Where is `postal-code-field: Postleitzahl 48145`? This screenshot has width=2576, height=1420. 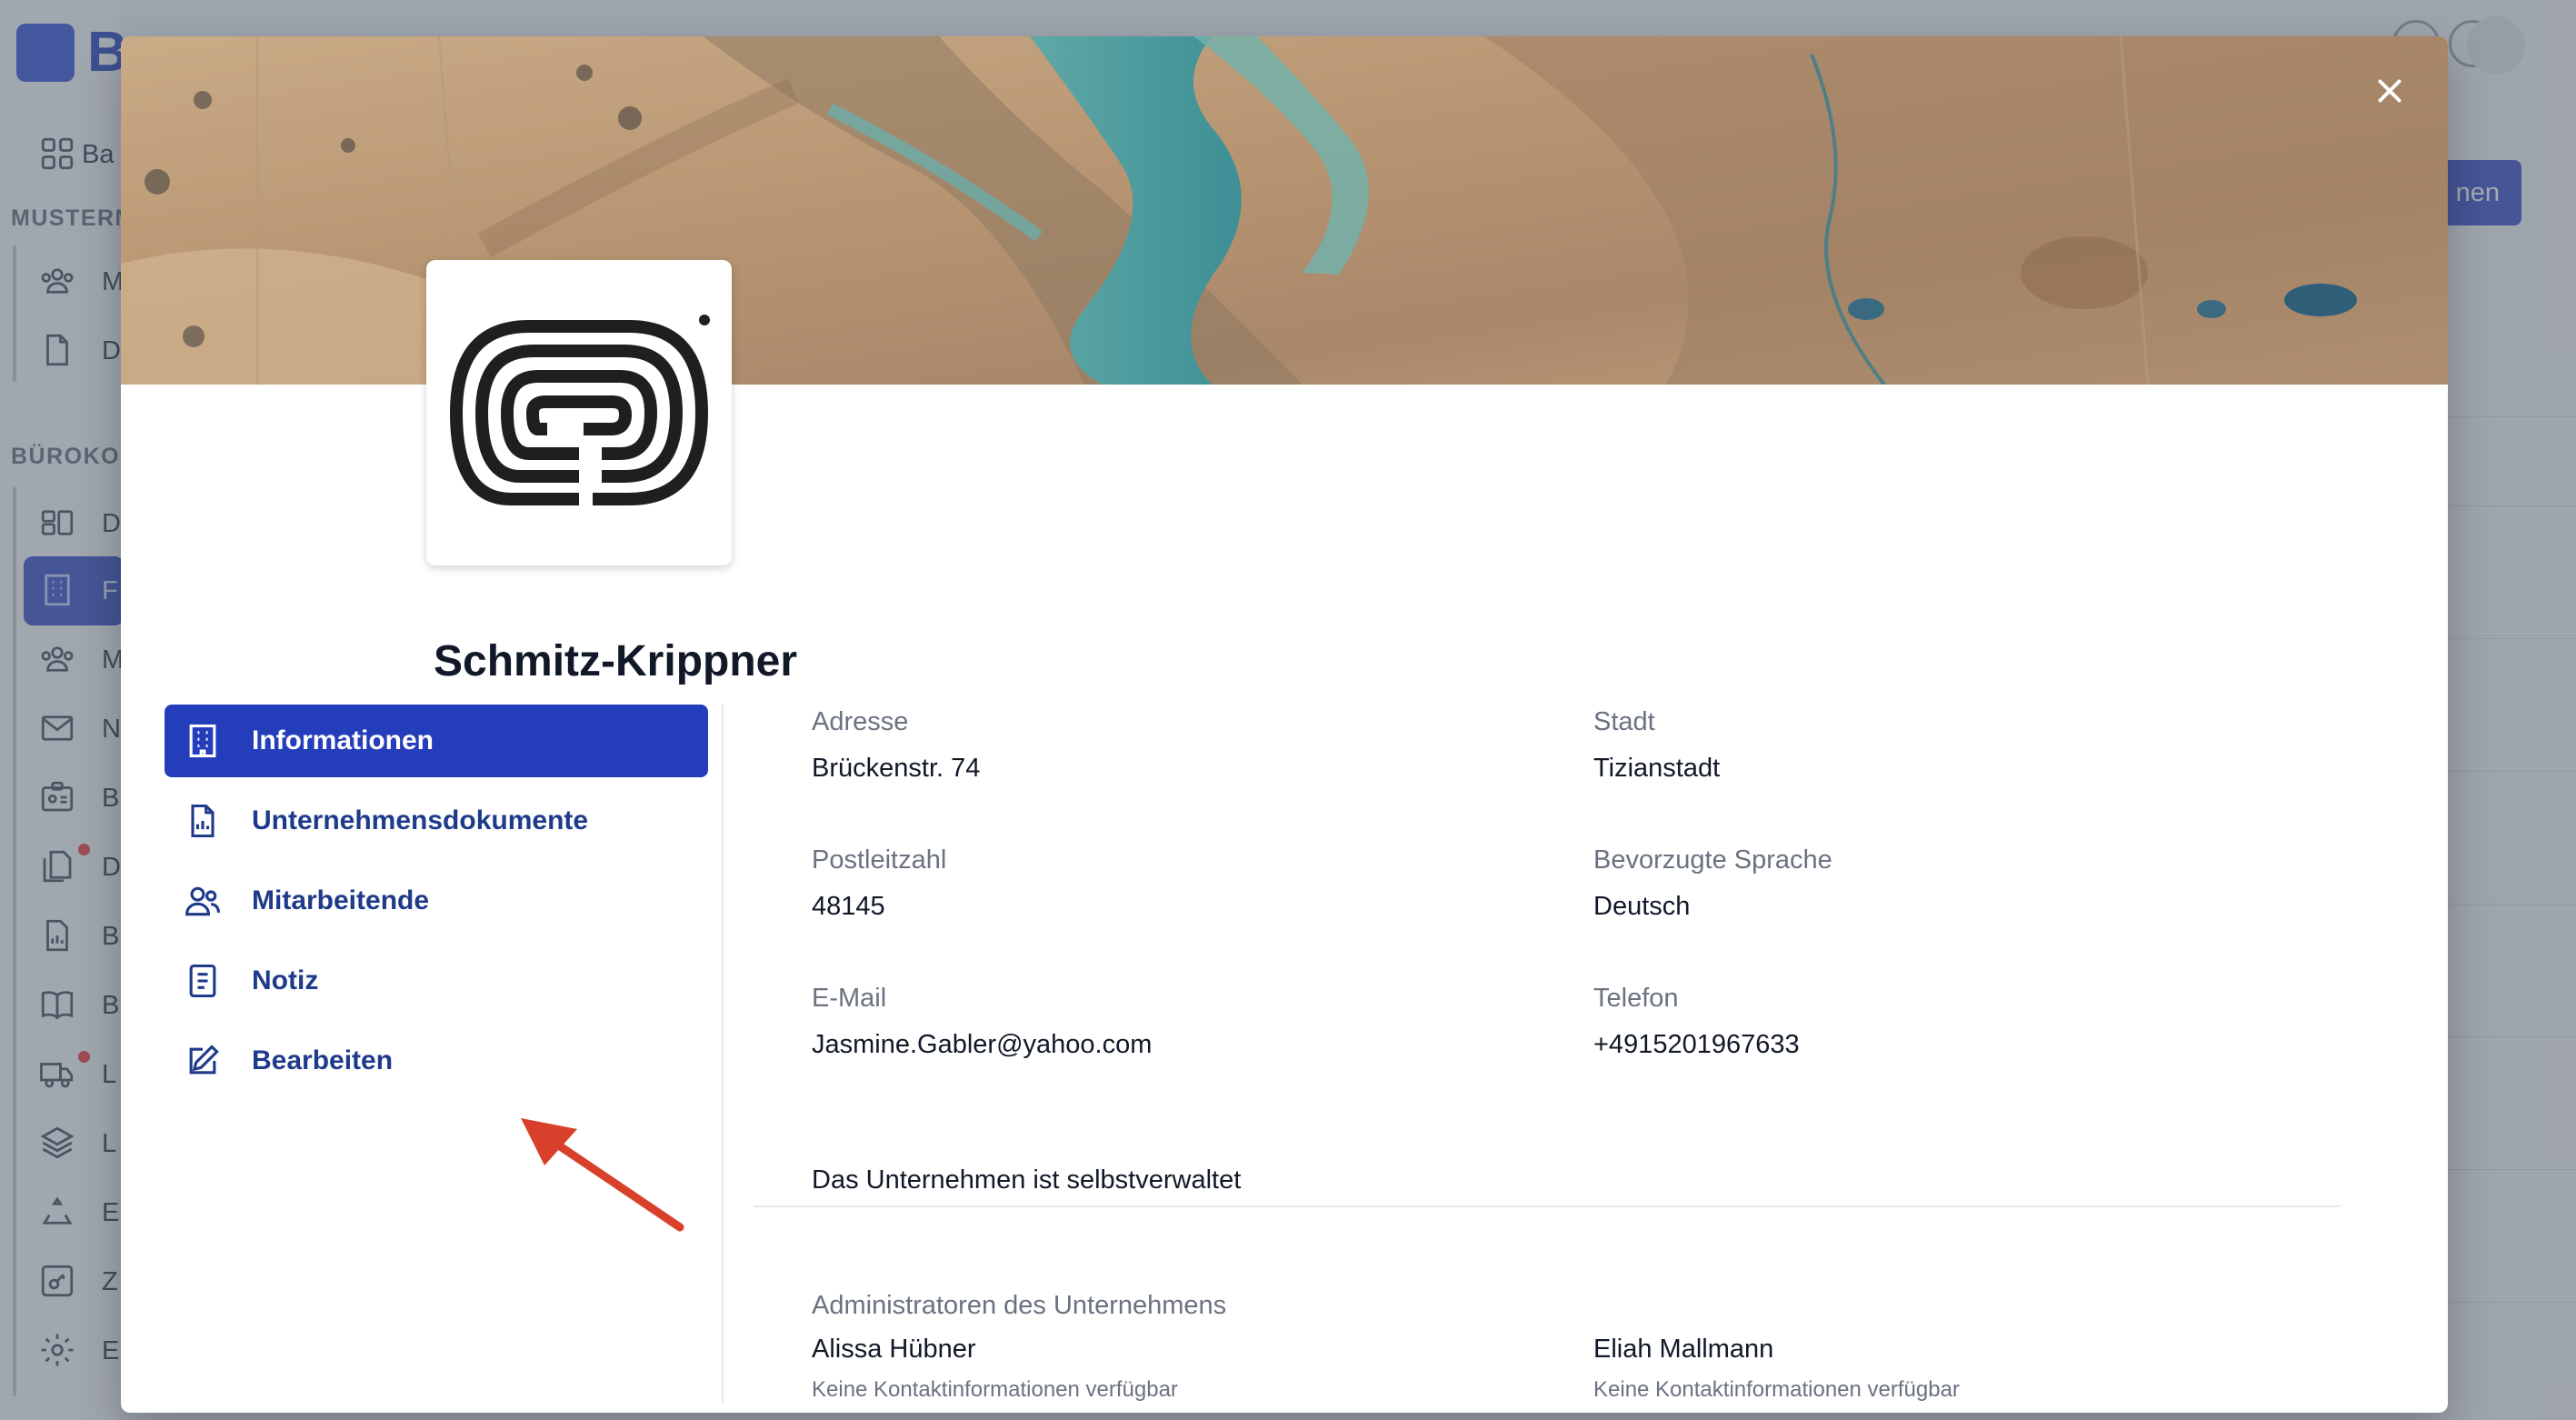
postal-code-field: Postleitzahl 48145 is located at coordinates (879, 883).